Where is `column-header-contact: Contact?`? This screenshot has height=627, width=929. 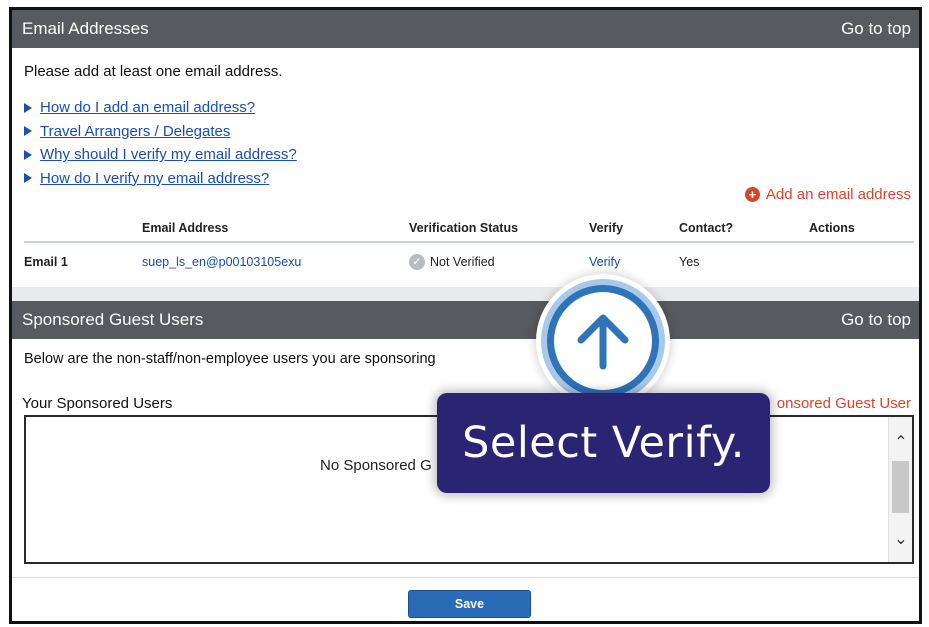 column-header-contact: Contact? is located at coordinates (739, 228).